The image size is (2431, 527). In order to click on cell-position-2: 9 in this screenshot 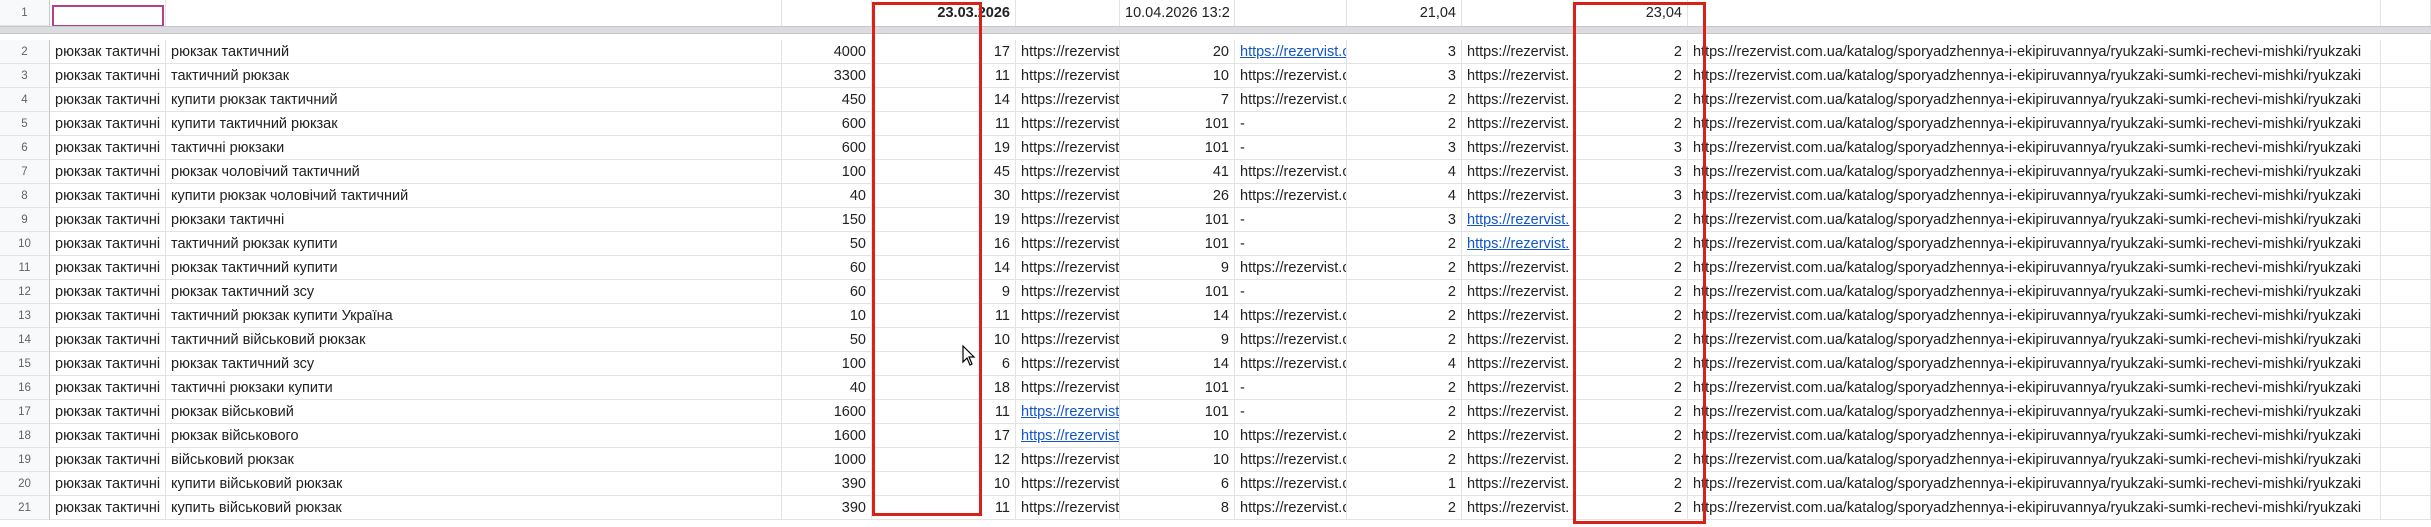, I will do `click(1177, 268)`.